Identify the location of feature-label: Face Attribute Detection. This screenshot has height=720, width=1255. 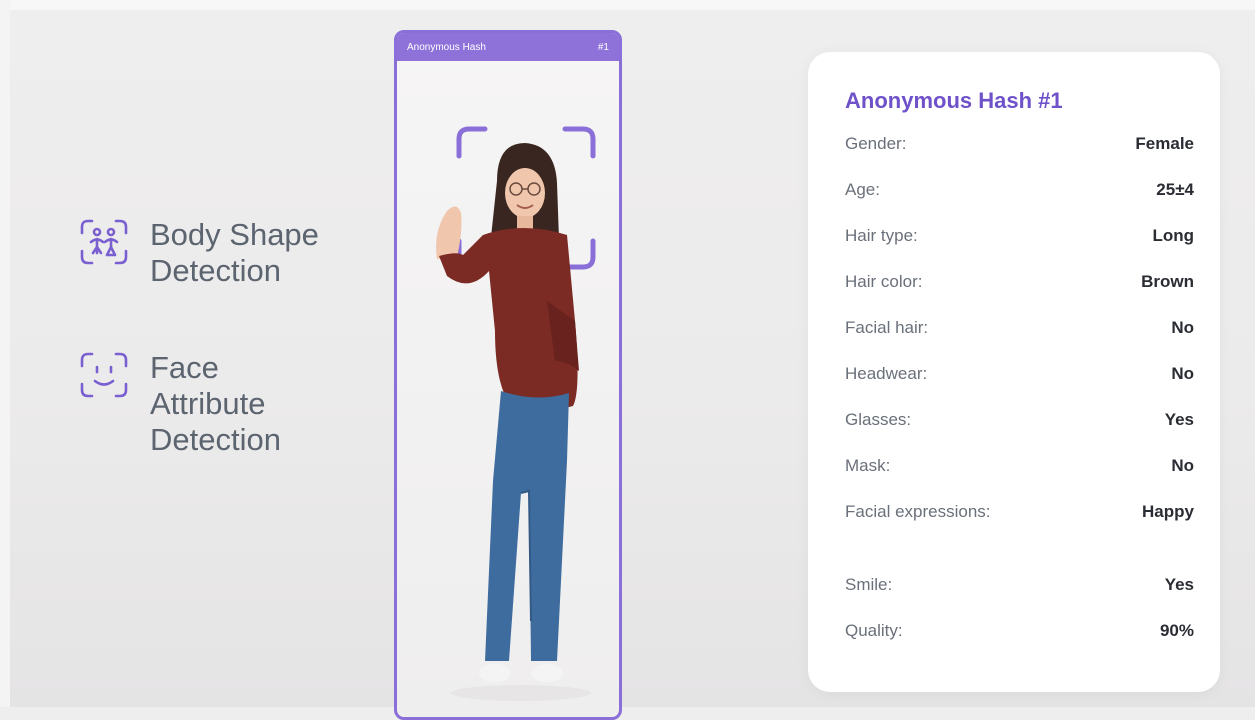
(280, 404).